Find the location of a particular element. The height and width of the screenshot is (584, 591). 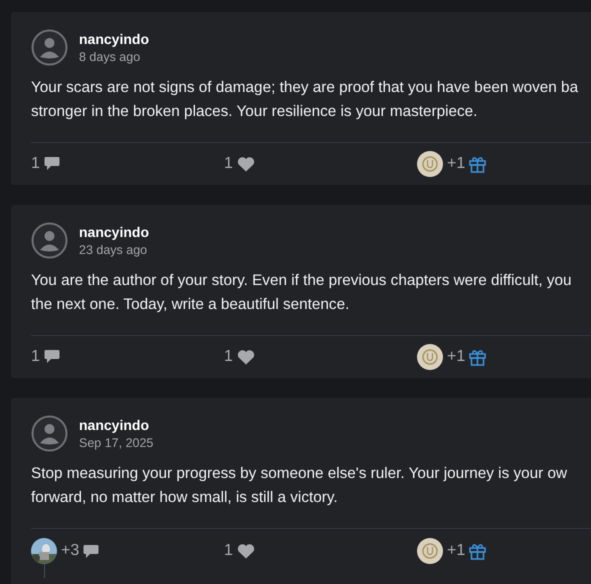

post-text-line: the next one. Today, write a beautiful sentence. is located at coordinates (190, 305).